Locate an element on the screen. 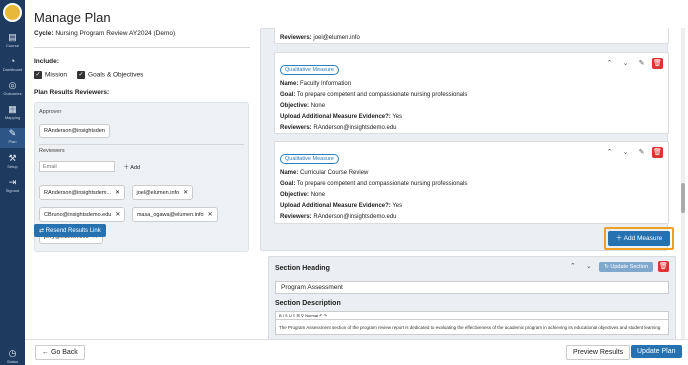 This screenshot has width=688, height=365. link-icon: ⇄ is located at coordinates (42, 231).